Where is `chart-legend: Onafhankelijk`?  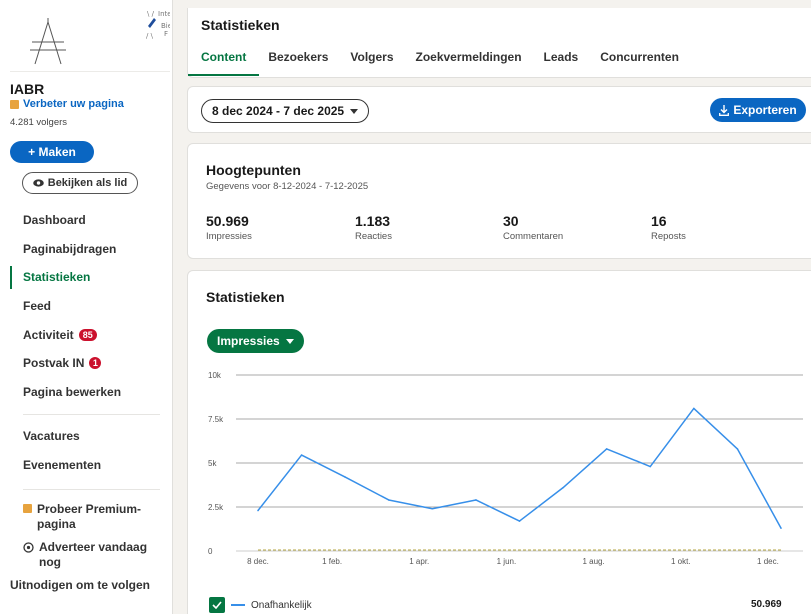
chart-legend: Onafhankelijk is located at coordinates (260, 605).